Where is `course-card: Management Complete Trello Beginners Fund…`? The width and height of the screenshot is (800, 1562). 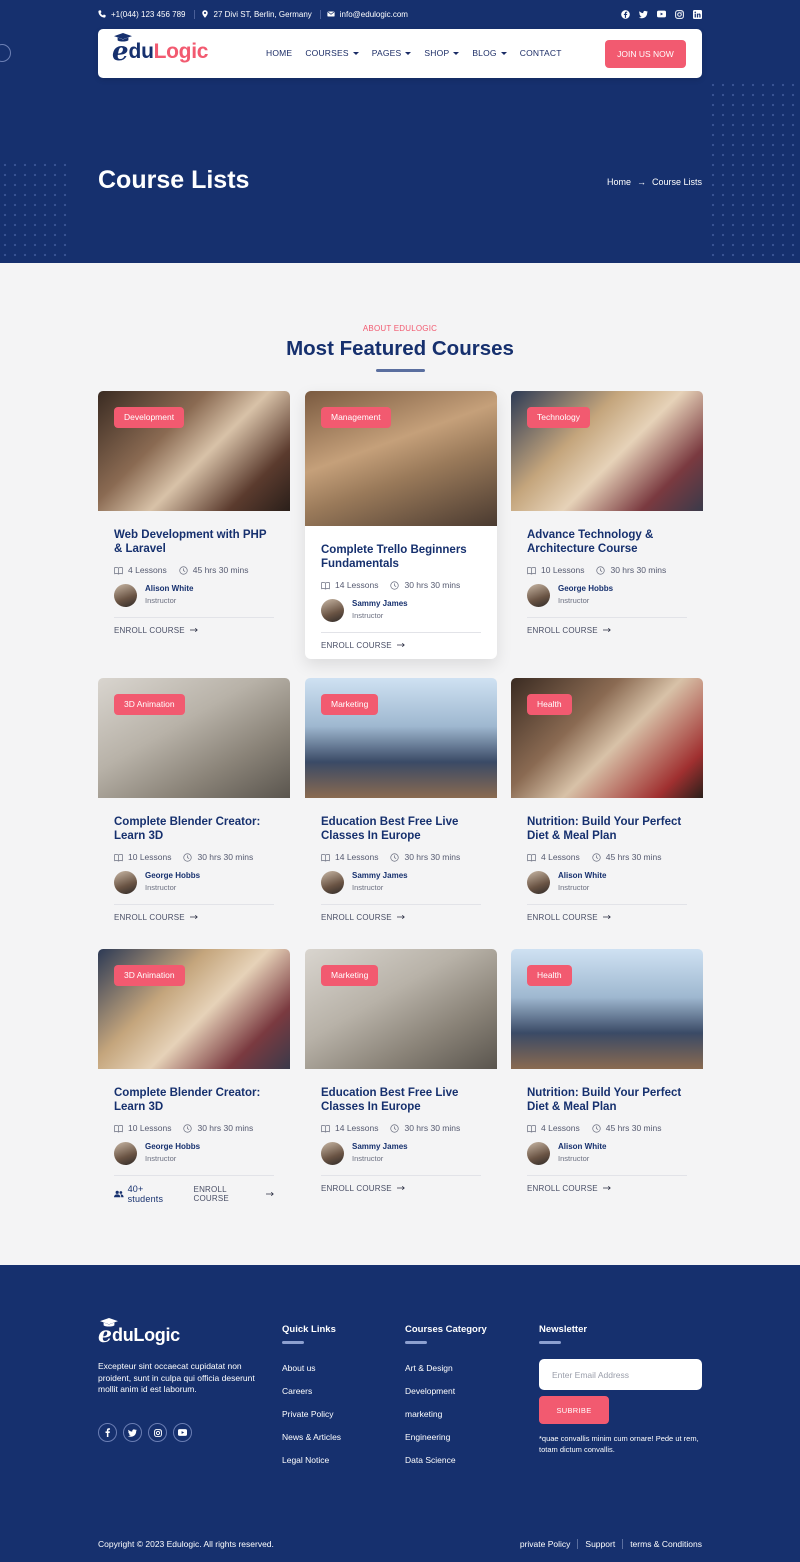 course-card: Management Complete Trello Beginners Fund… is located at coordinates (401, 525).